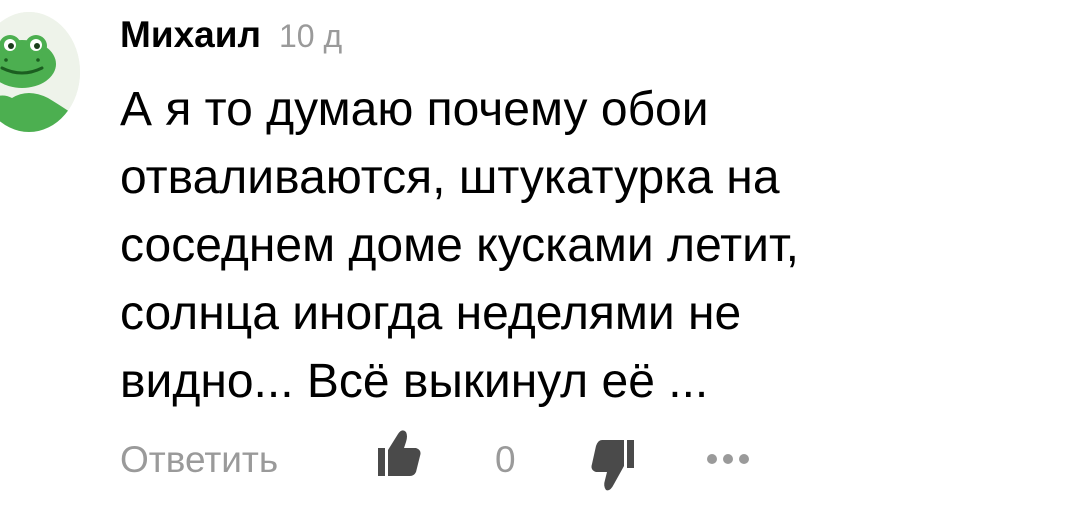 The image size is (1076, 514). I want to click on comment-text-line: солнца иногда неделями не, so click(431, 313).